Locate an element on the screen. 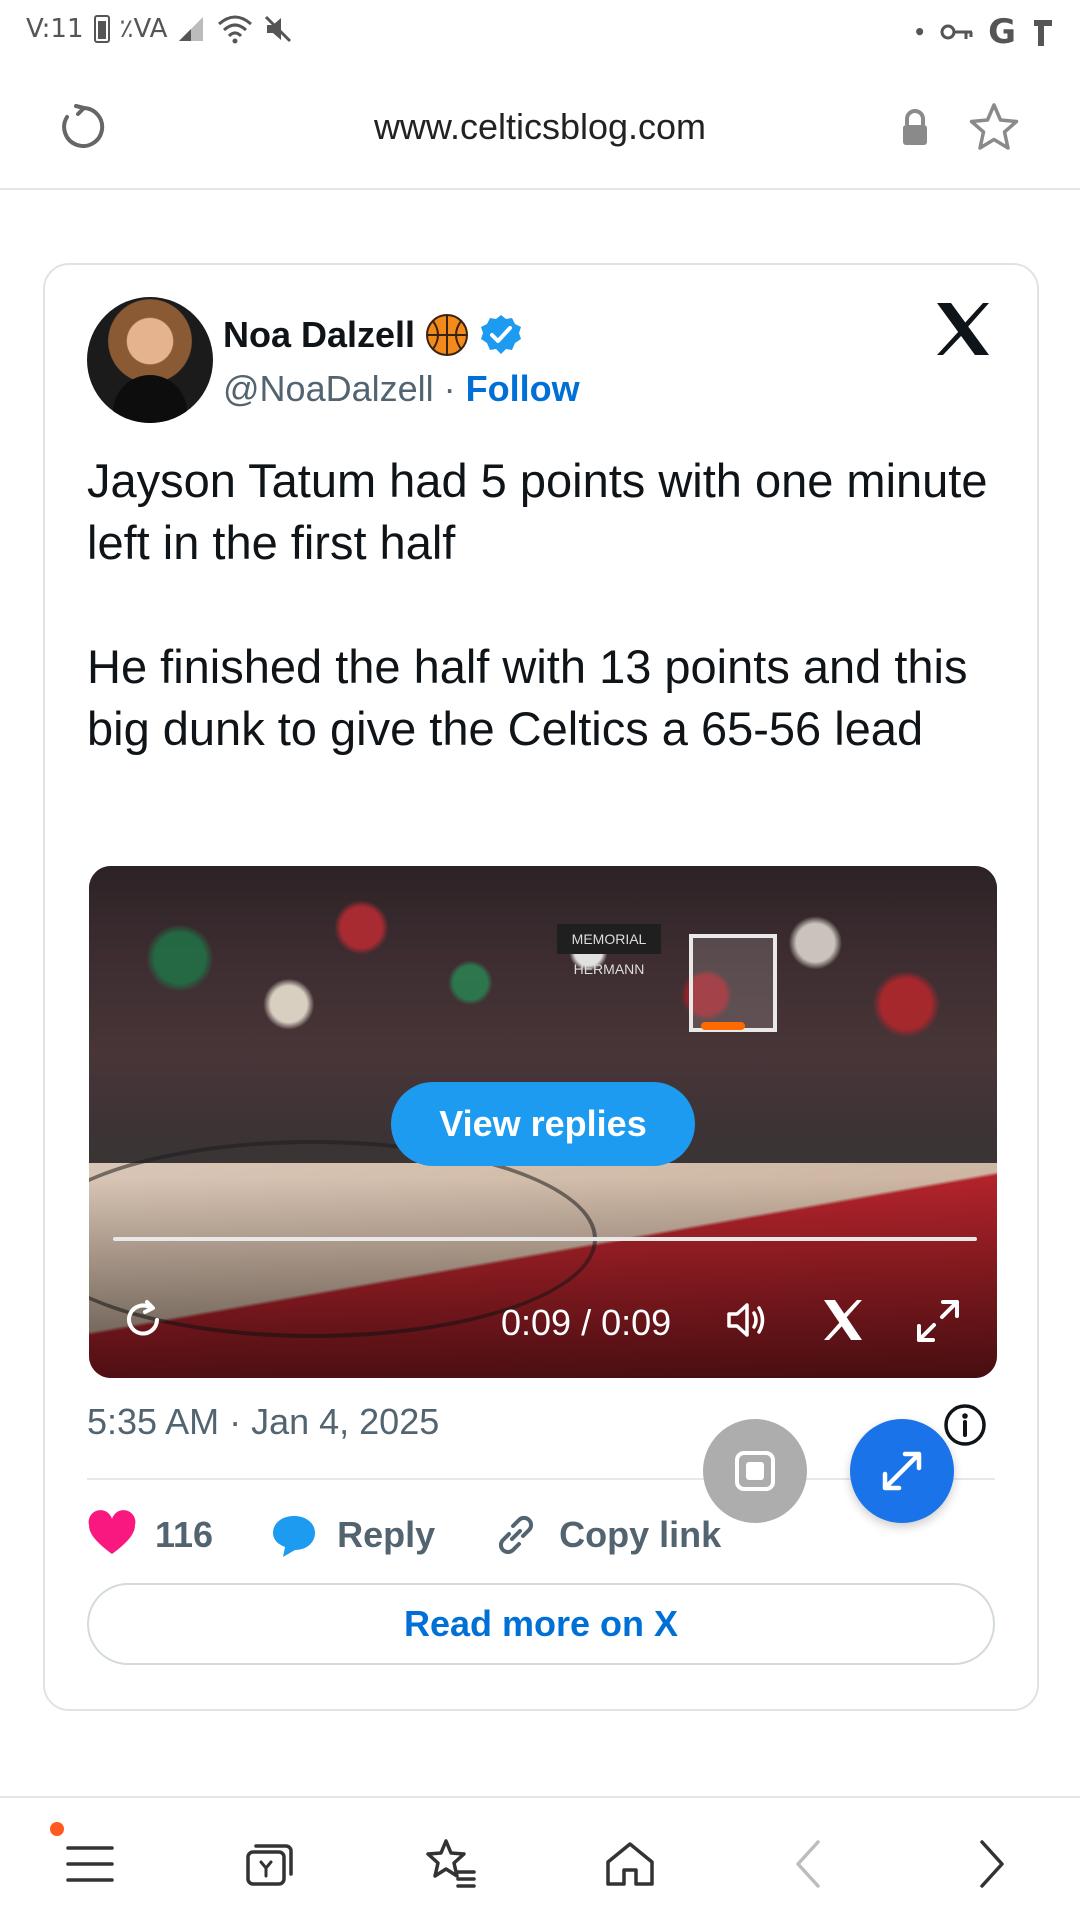  battery-icon is located at coordinates (101, 29).